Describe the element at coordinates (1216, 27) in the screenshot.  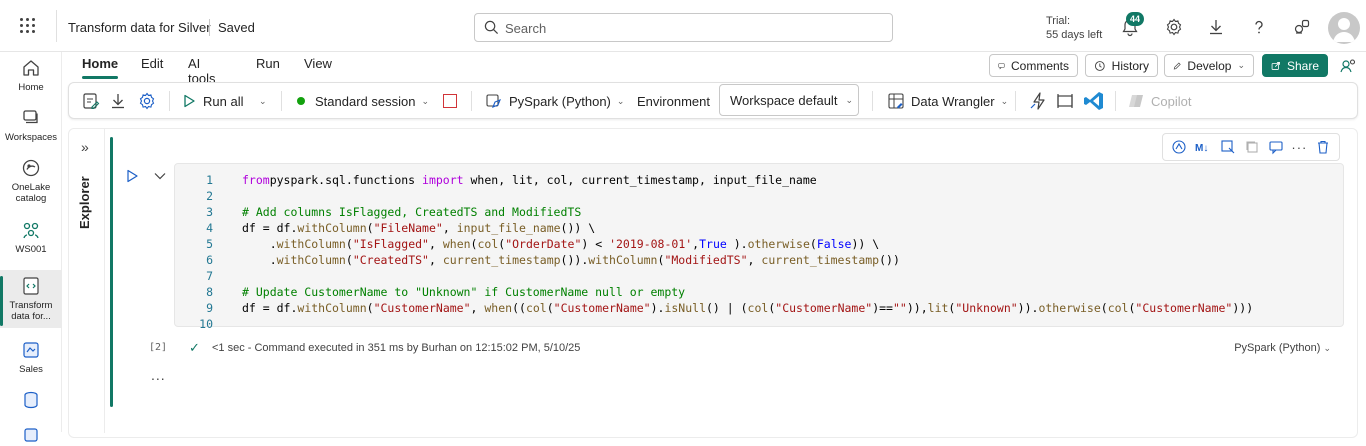
I see `download-icon` at that location.